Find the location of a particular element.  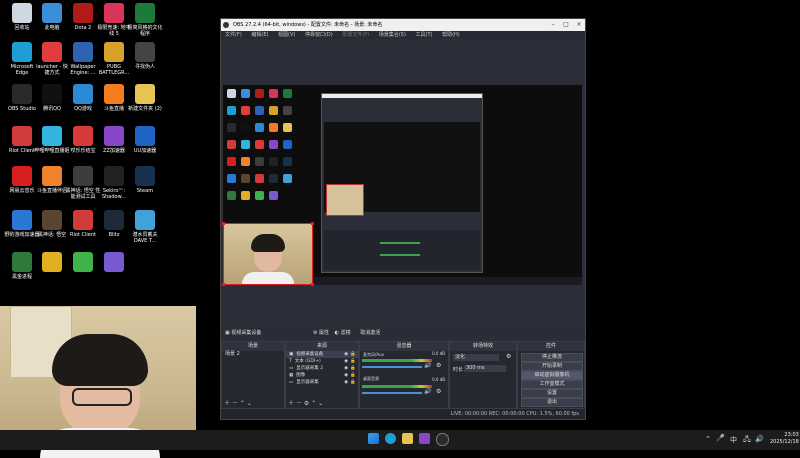

obs-taskbar-icon is located at coordinates (442, 439).